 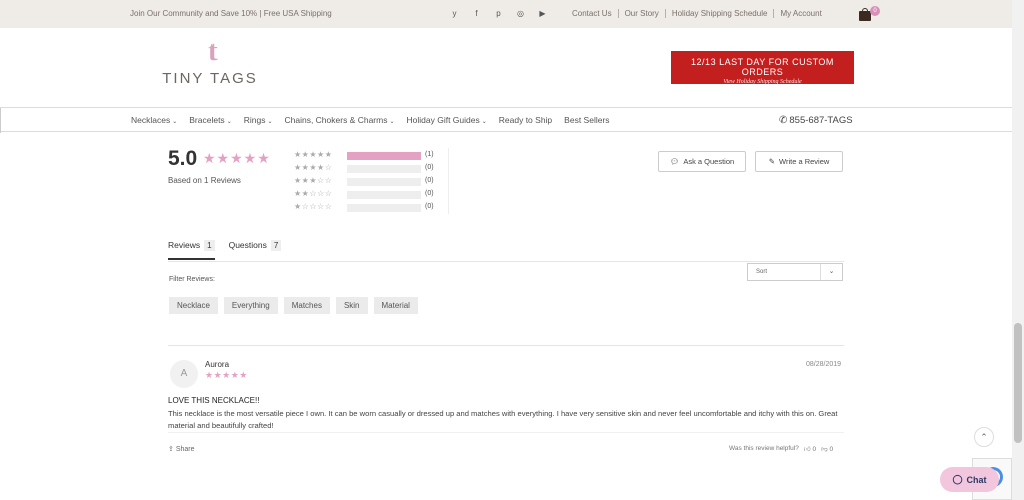 I want to click on based-on-text: Based on 1 Reviews, so click(x=204, y=180).